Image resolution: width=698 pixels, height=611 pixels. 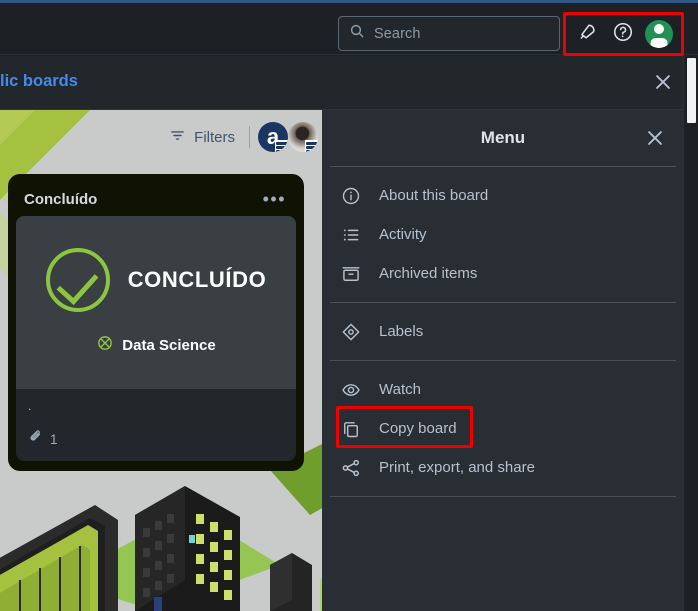 I want to click on menu-item-label: About this board, so click(x=434, y=195).